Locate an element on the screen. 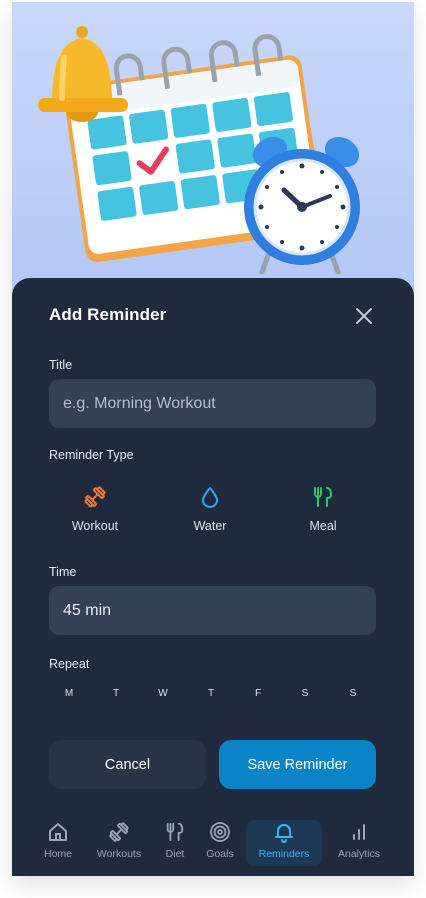 Image resolution: width=426 pixels, height=898 pixels. water-drop-icon is located at coordinates (210, 497).